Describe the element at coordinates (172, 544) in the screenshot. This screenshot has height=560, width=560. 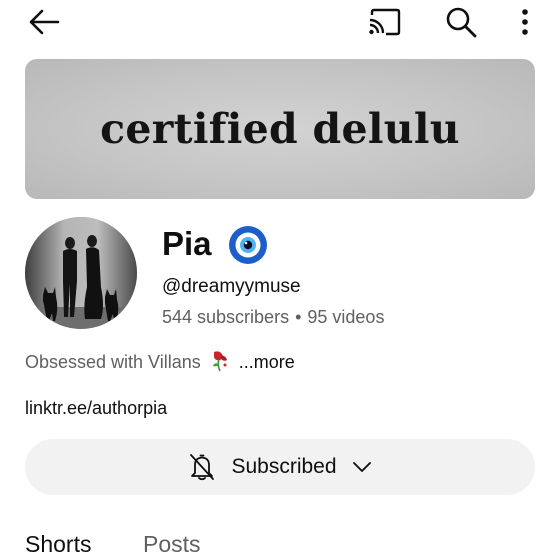
I see `tab-posts: Posts` at that location.